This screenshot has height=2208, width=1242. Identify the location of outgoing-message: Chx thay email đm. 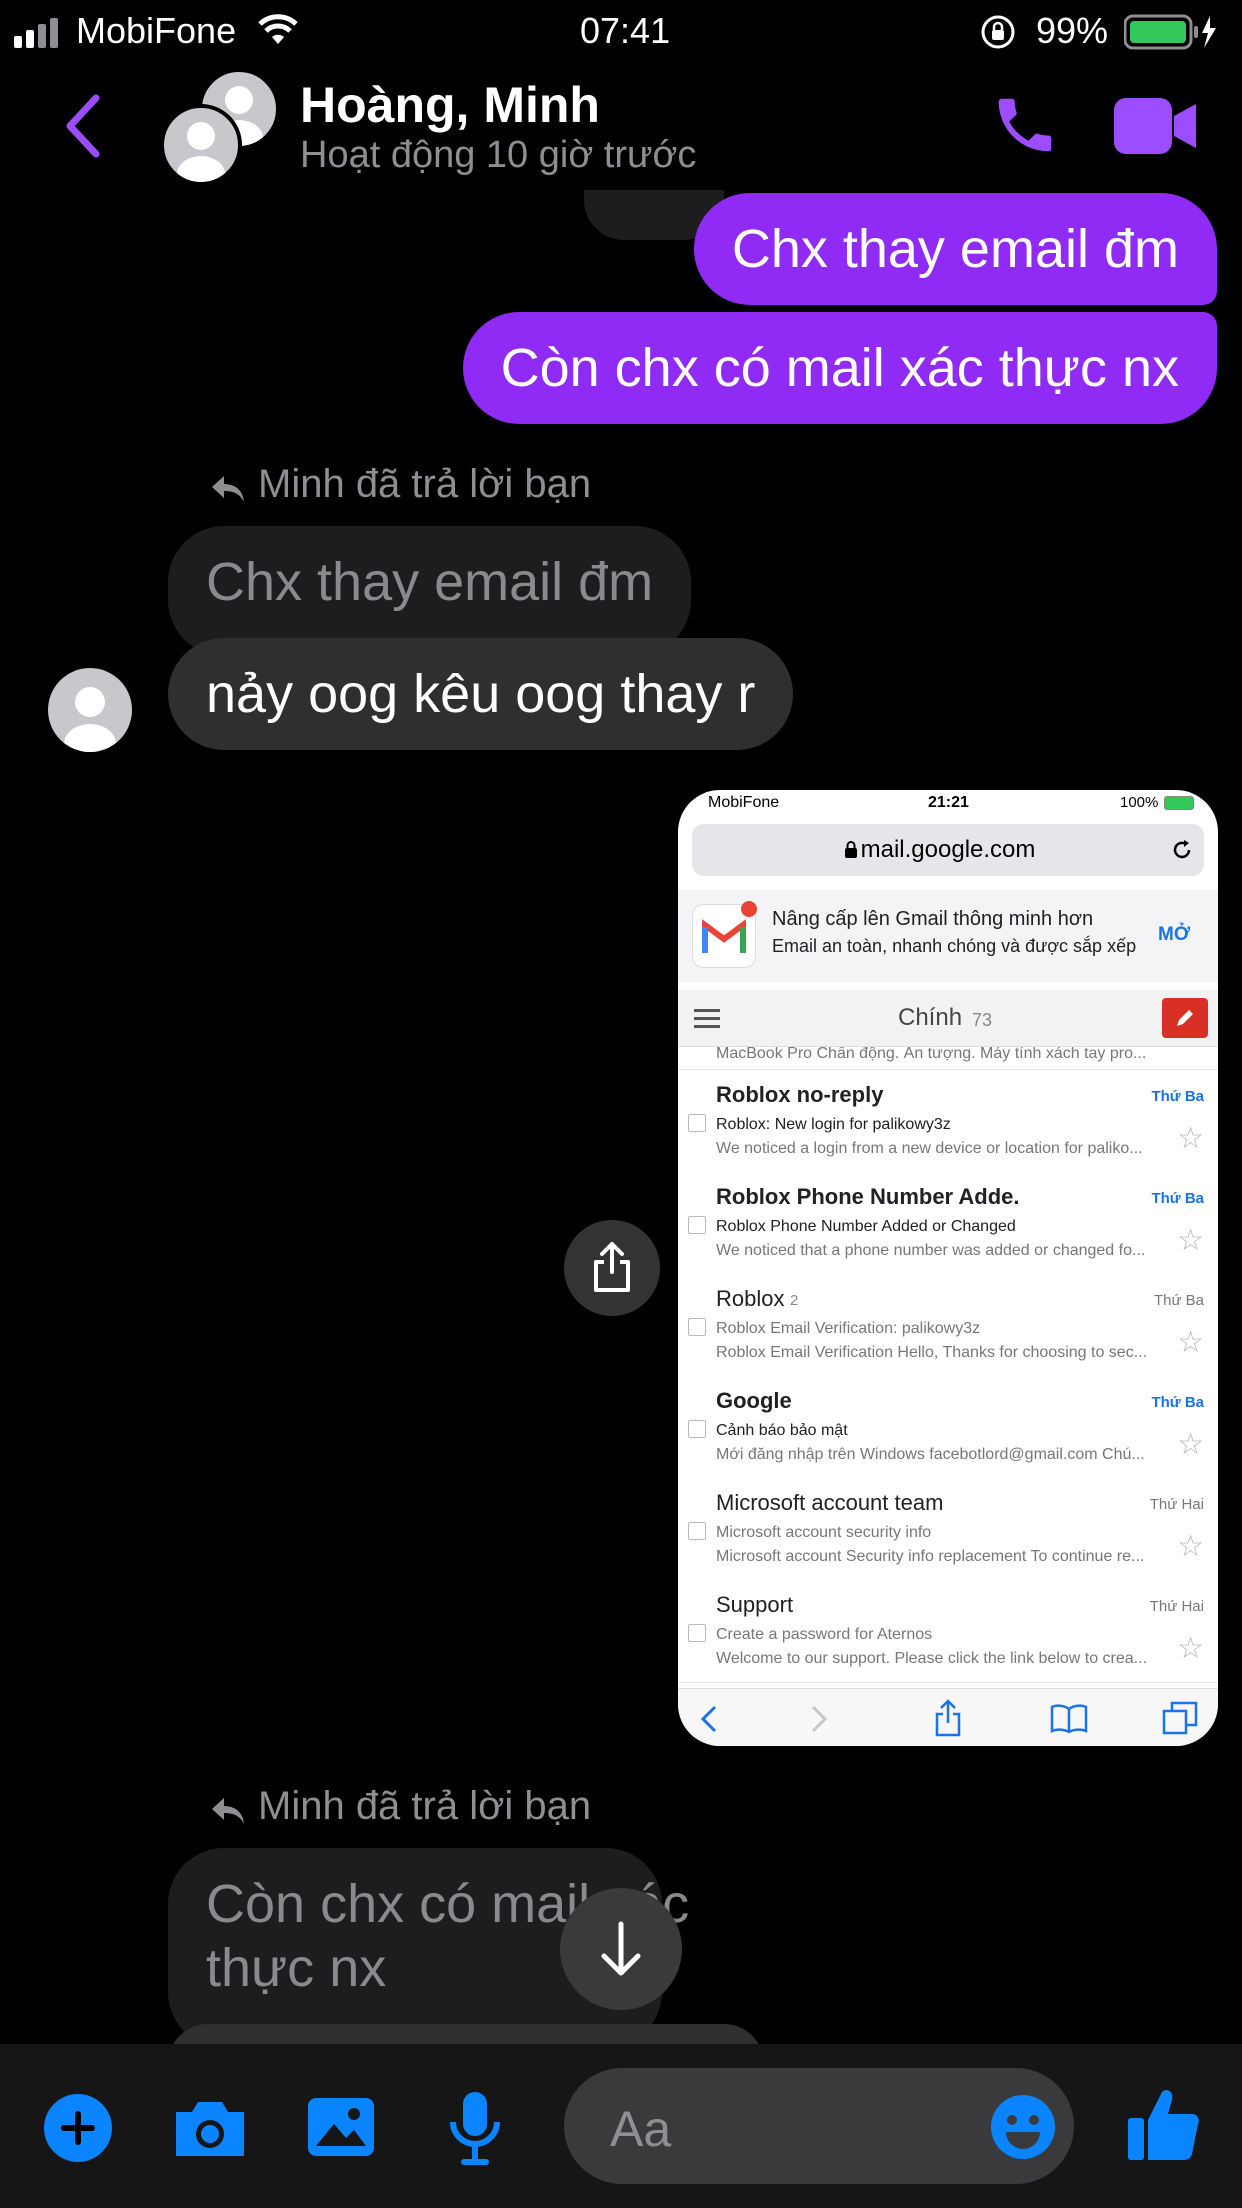
(955, 249).